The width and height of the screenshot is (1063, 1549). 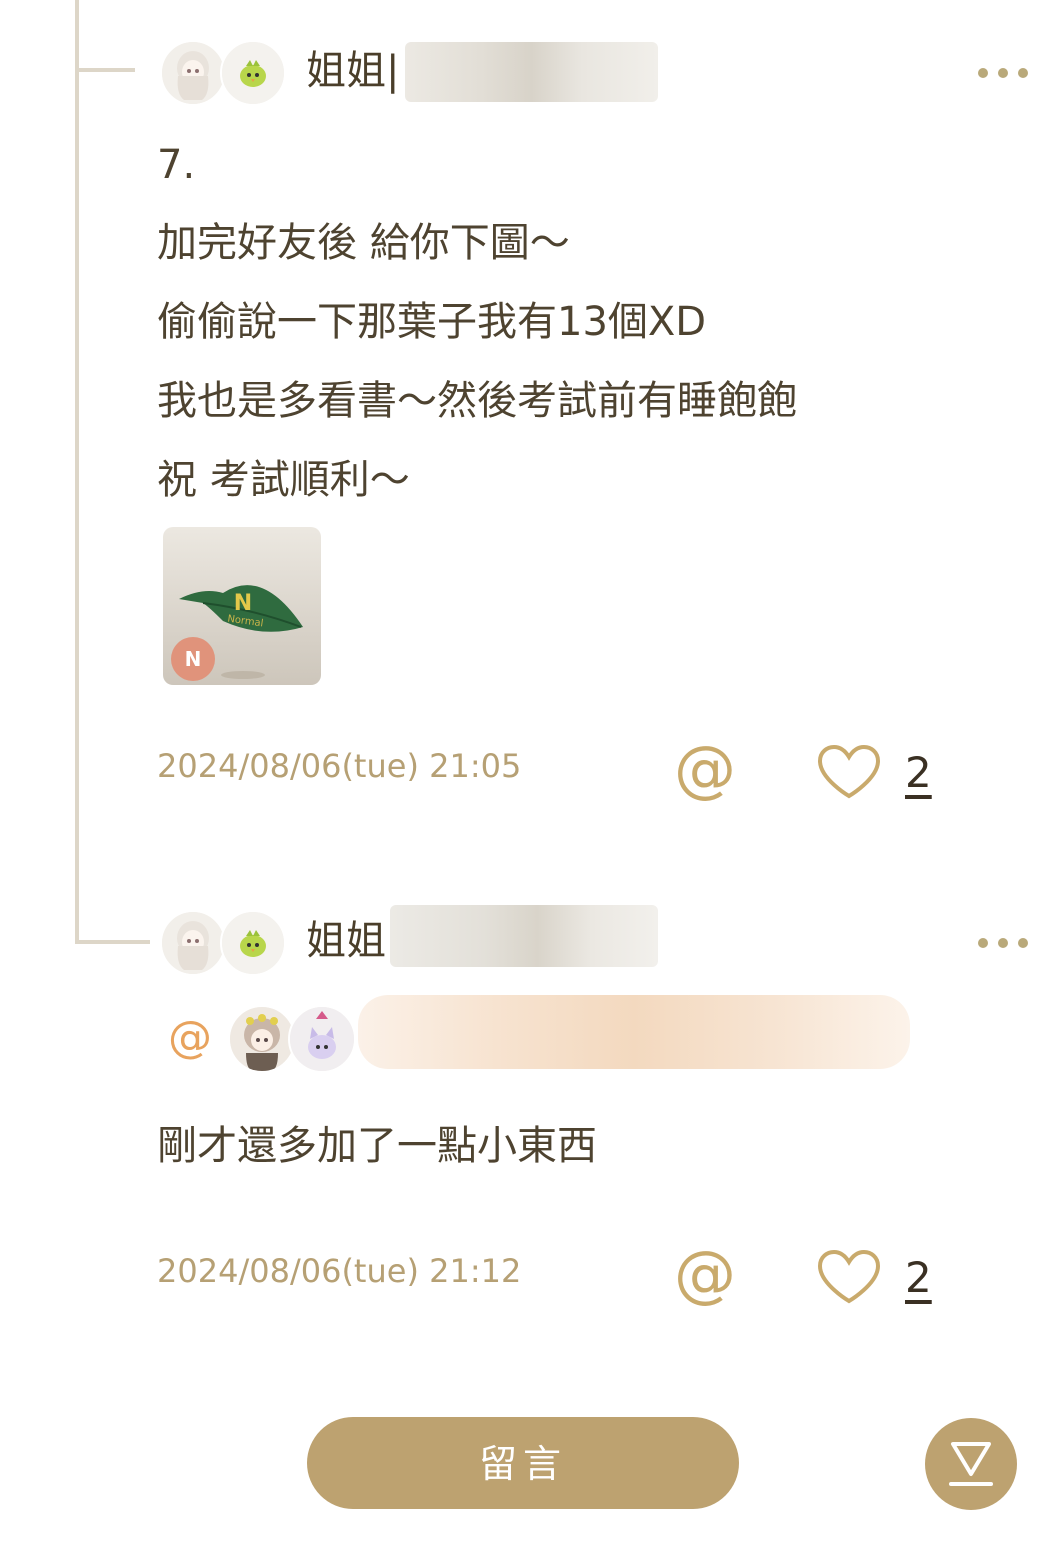 I want to click on mentioned-pet-avatar, so click(x=322, y=1039).